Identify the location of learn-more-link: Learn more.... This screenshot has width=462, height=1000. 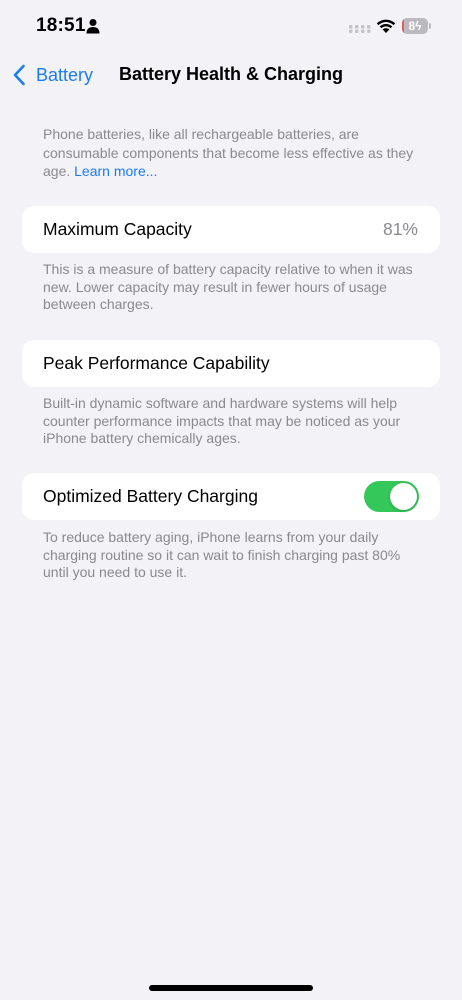
(115, 171).